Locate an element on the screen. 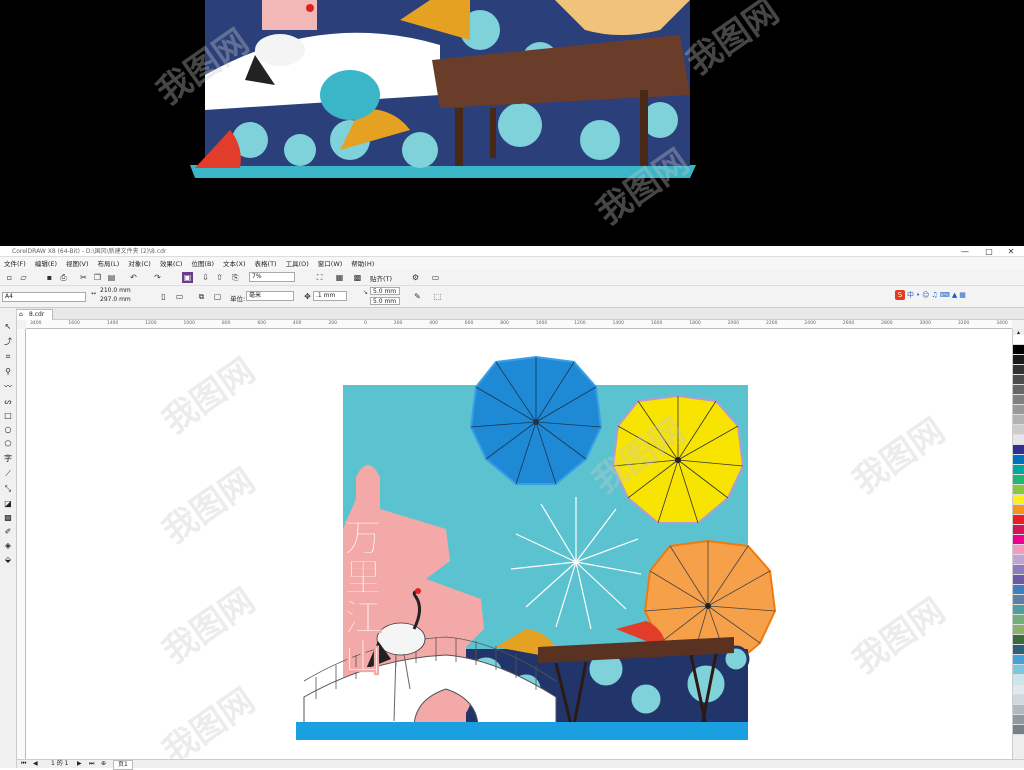 This screenshot has width=1024, height=770. landscape-icon: ▭ is located at coordinates (179, 296).